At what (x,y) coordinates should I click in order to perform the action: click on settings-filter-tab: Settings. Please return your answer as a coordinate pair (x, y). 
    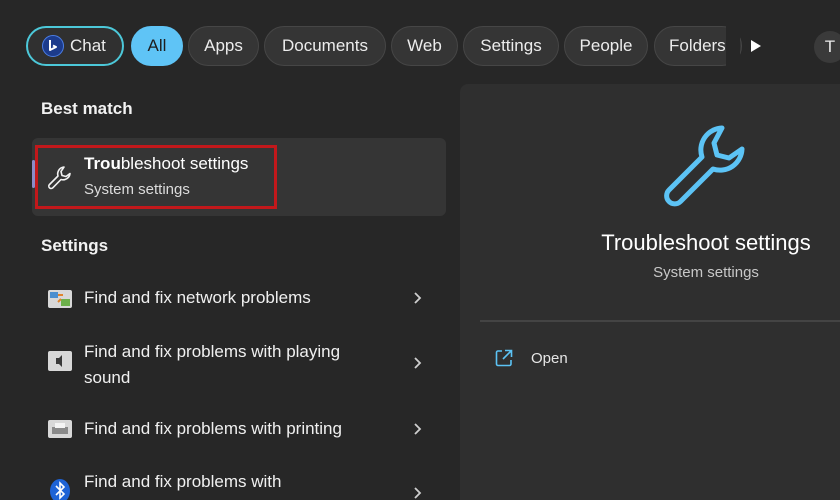
    Looking at the image, I should click on (511, 46).